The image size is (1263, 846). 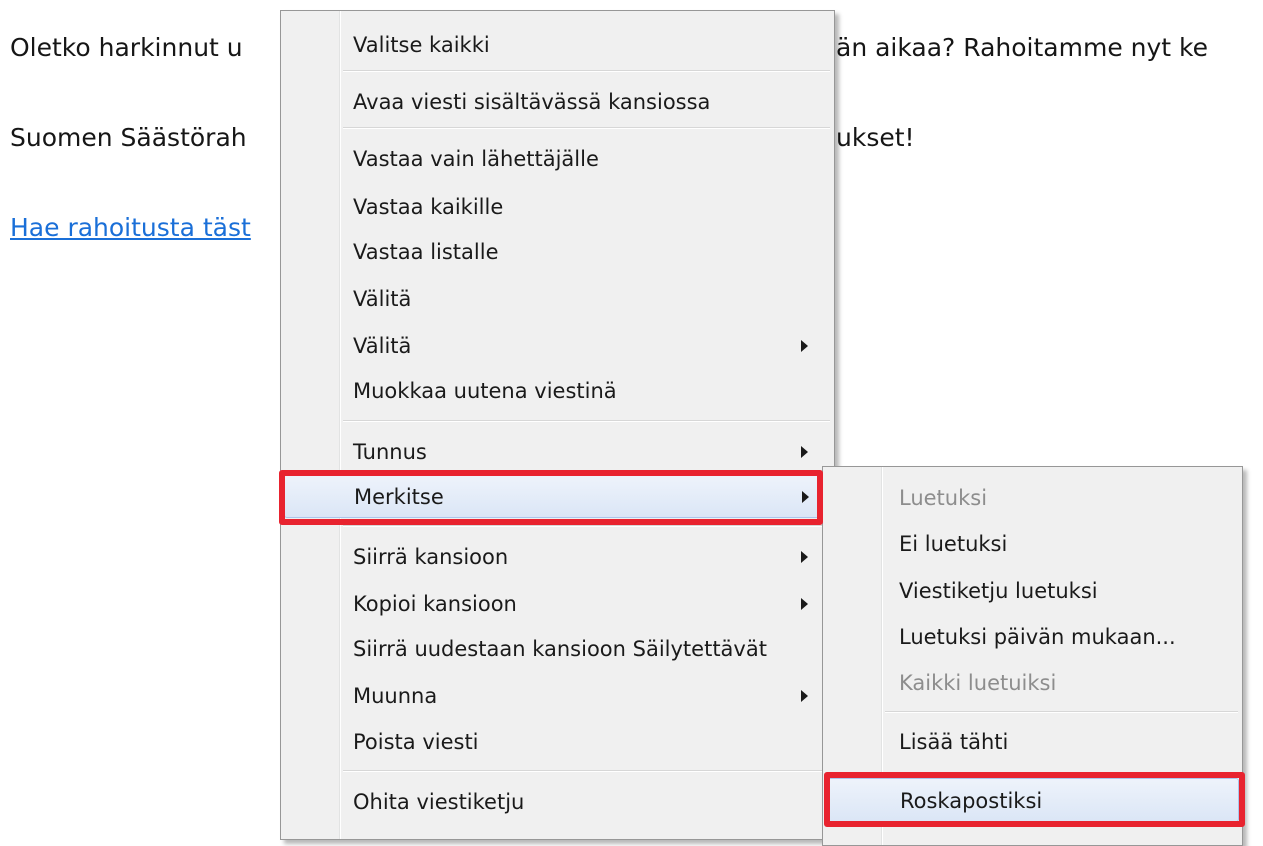 I want to click on menu-item-open-in-folder: Avaa viesti sisältävässä kansiossa, so click(x=557, y=102).